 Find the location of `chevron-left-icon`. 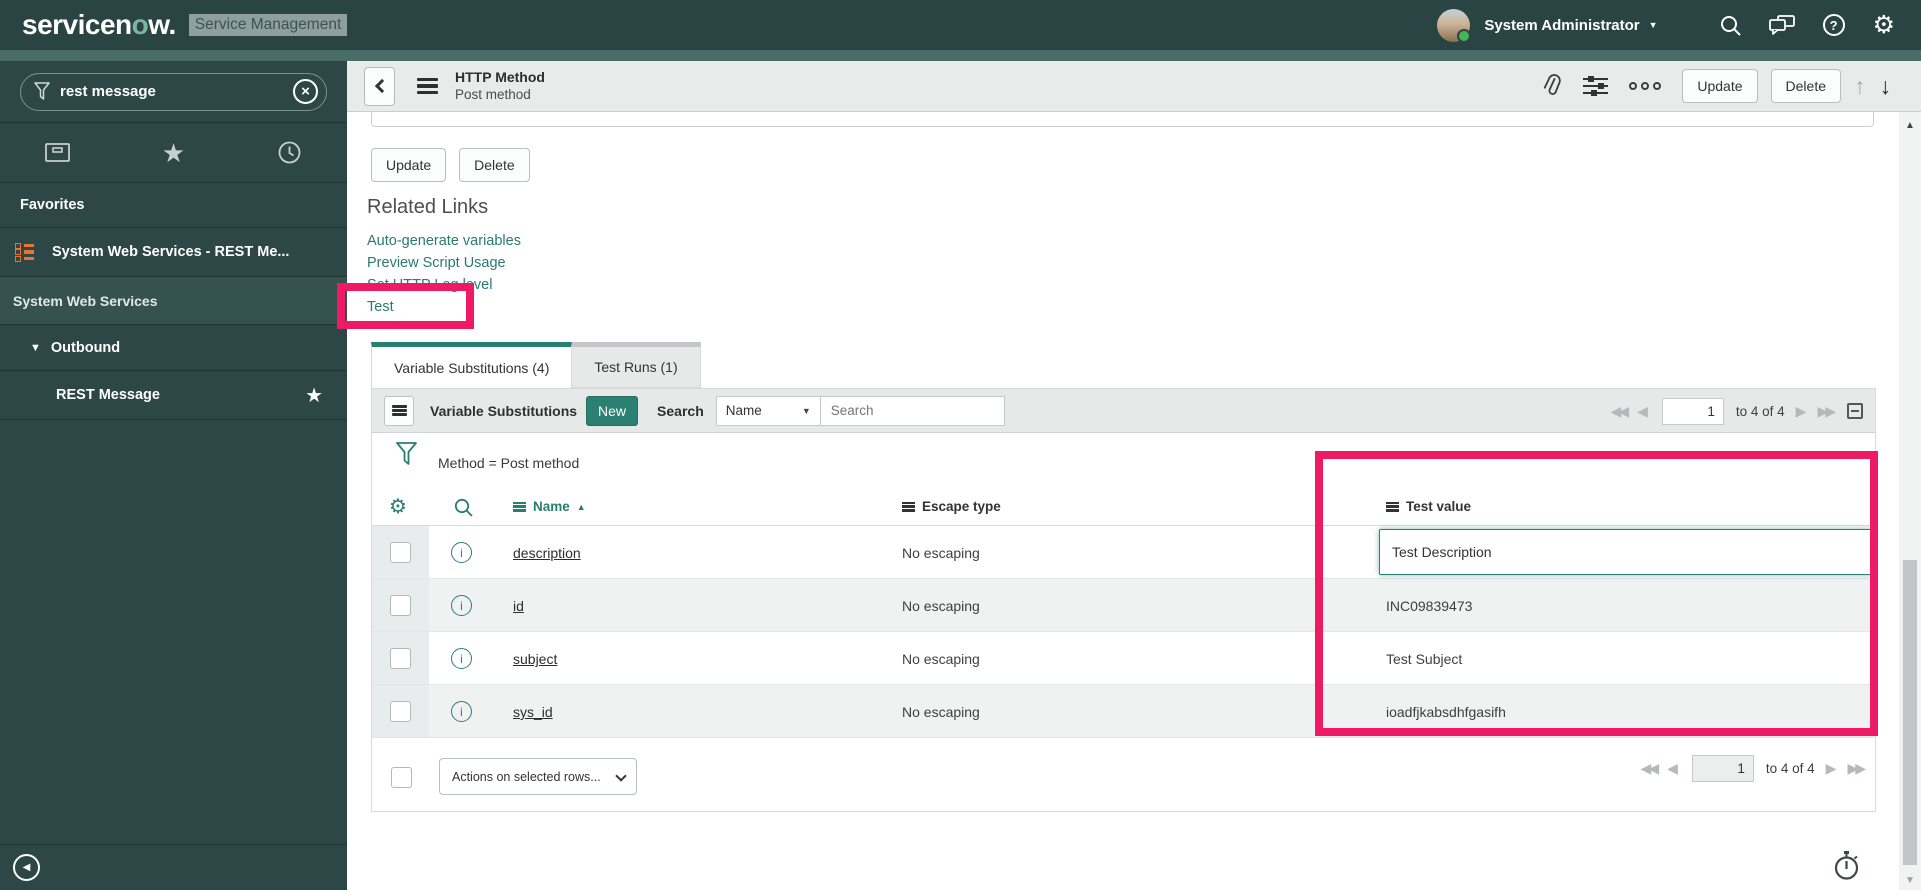

chevron-left-icon is located at coordinates (381, 86).